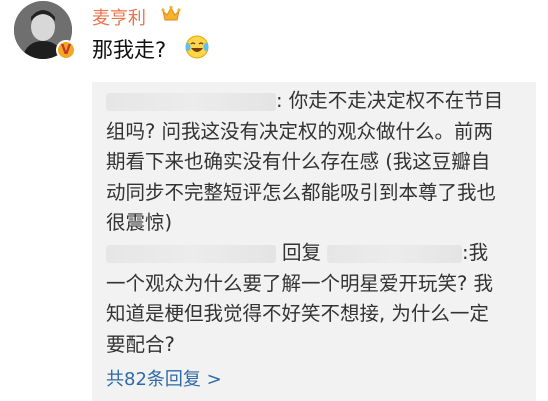 This screenshot has height=401, width=548. I want to click on laughing-tears-emoji-icon, so click(197, 49).